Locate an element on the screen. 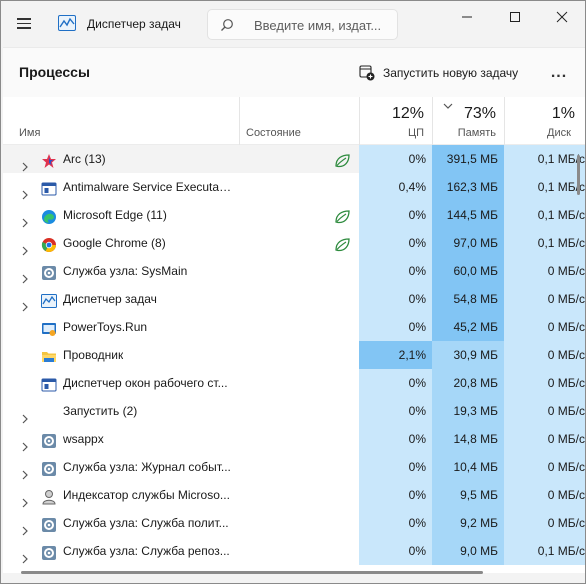  process-name-cell: wsappx is located at coordinates (121, 439).